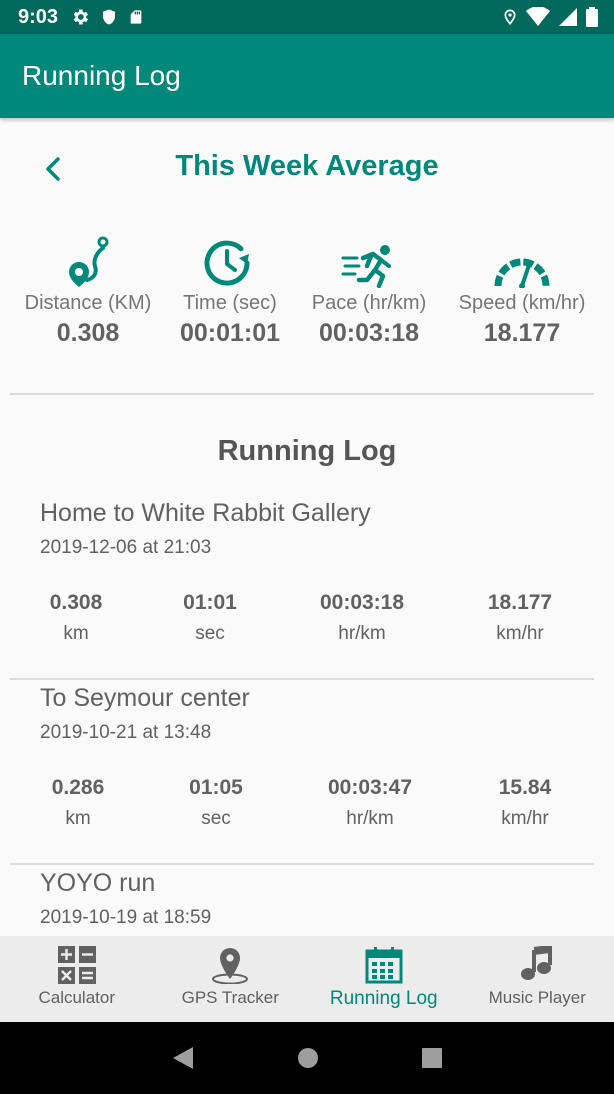 The image size is (614, 1094). I want to click on calendar-icon, so click(384, 965).